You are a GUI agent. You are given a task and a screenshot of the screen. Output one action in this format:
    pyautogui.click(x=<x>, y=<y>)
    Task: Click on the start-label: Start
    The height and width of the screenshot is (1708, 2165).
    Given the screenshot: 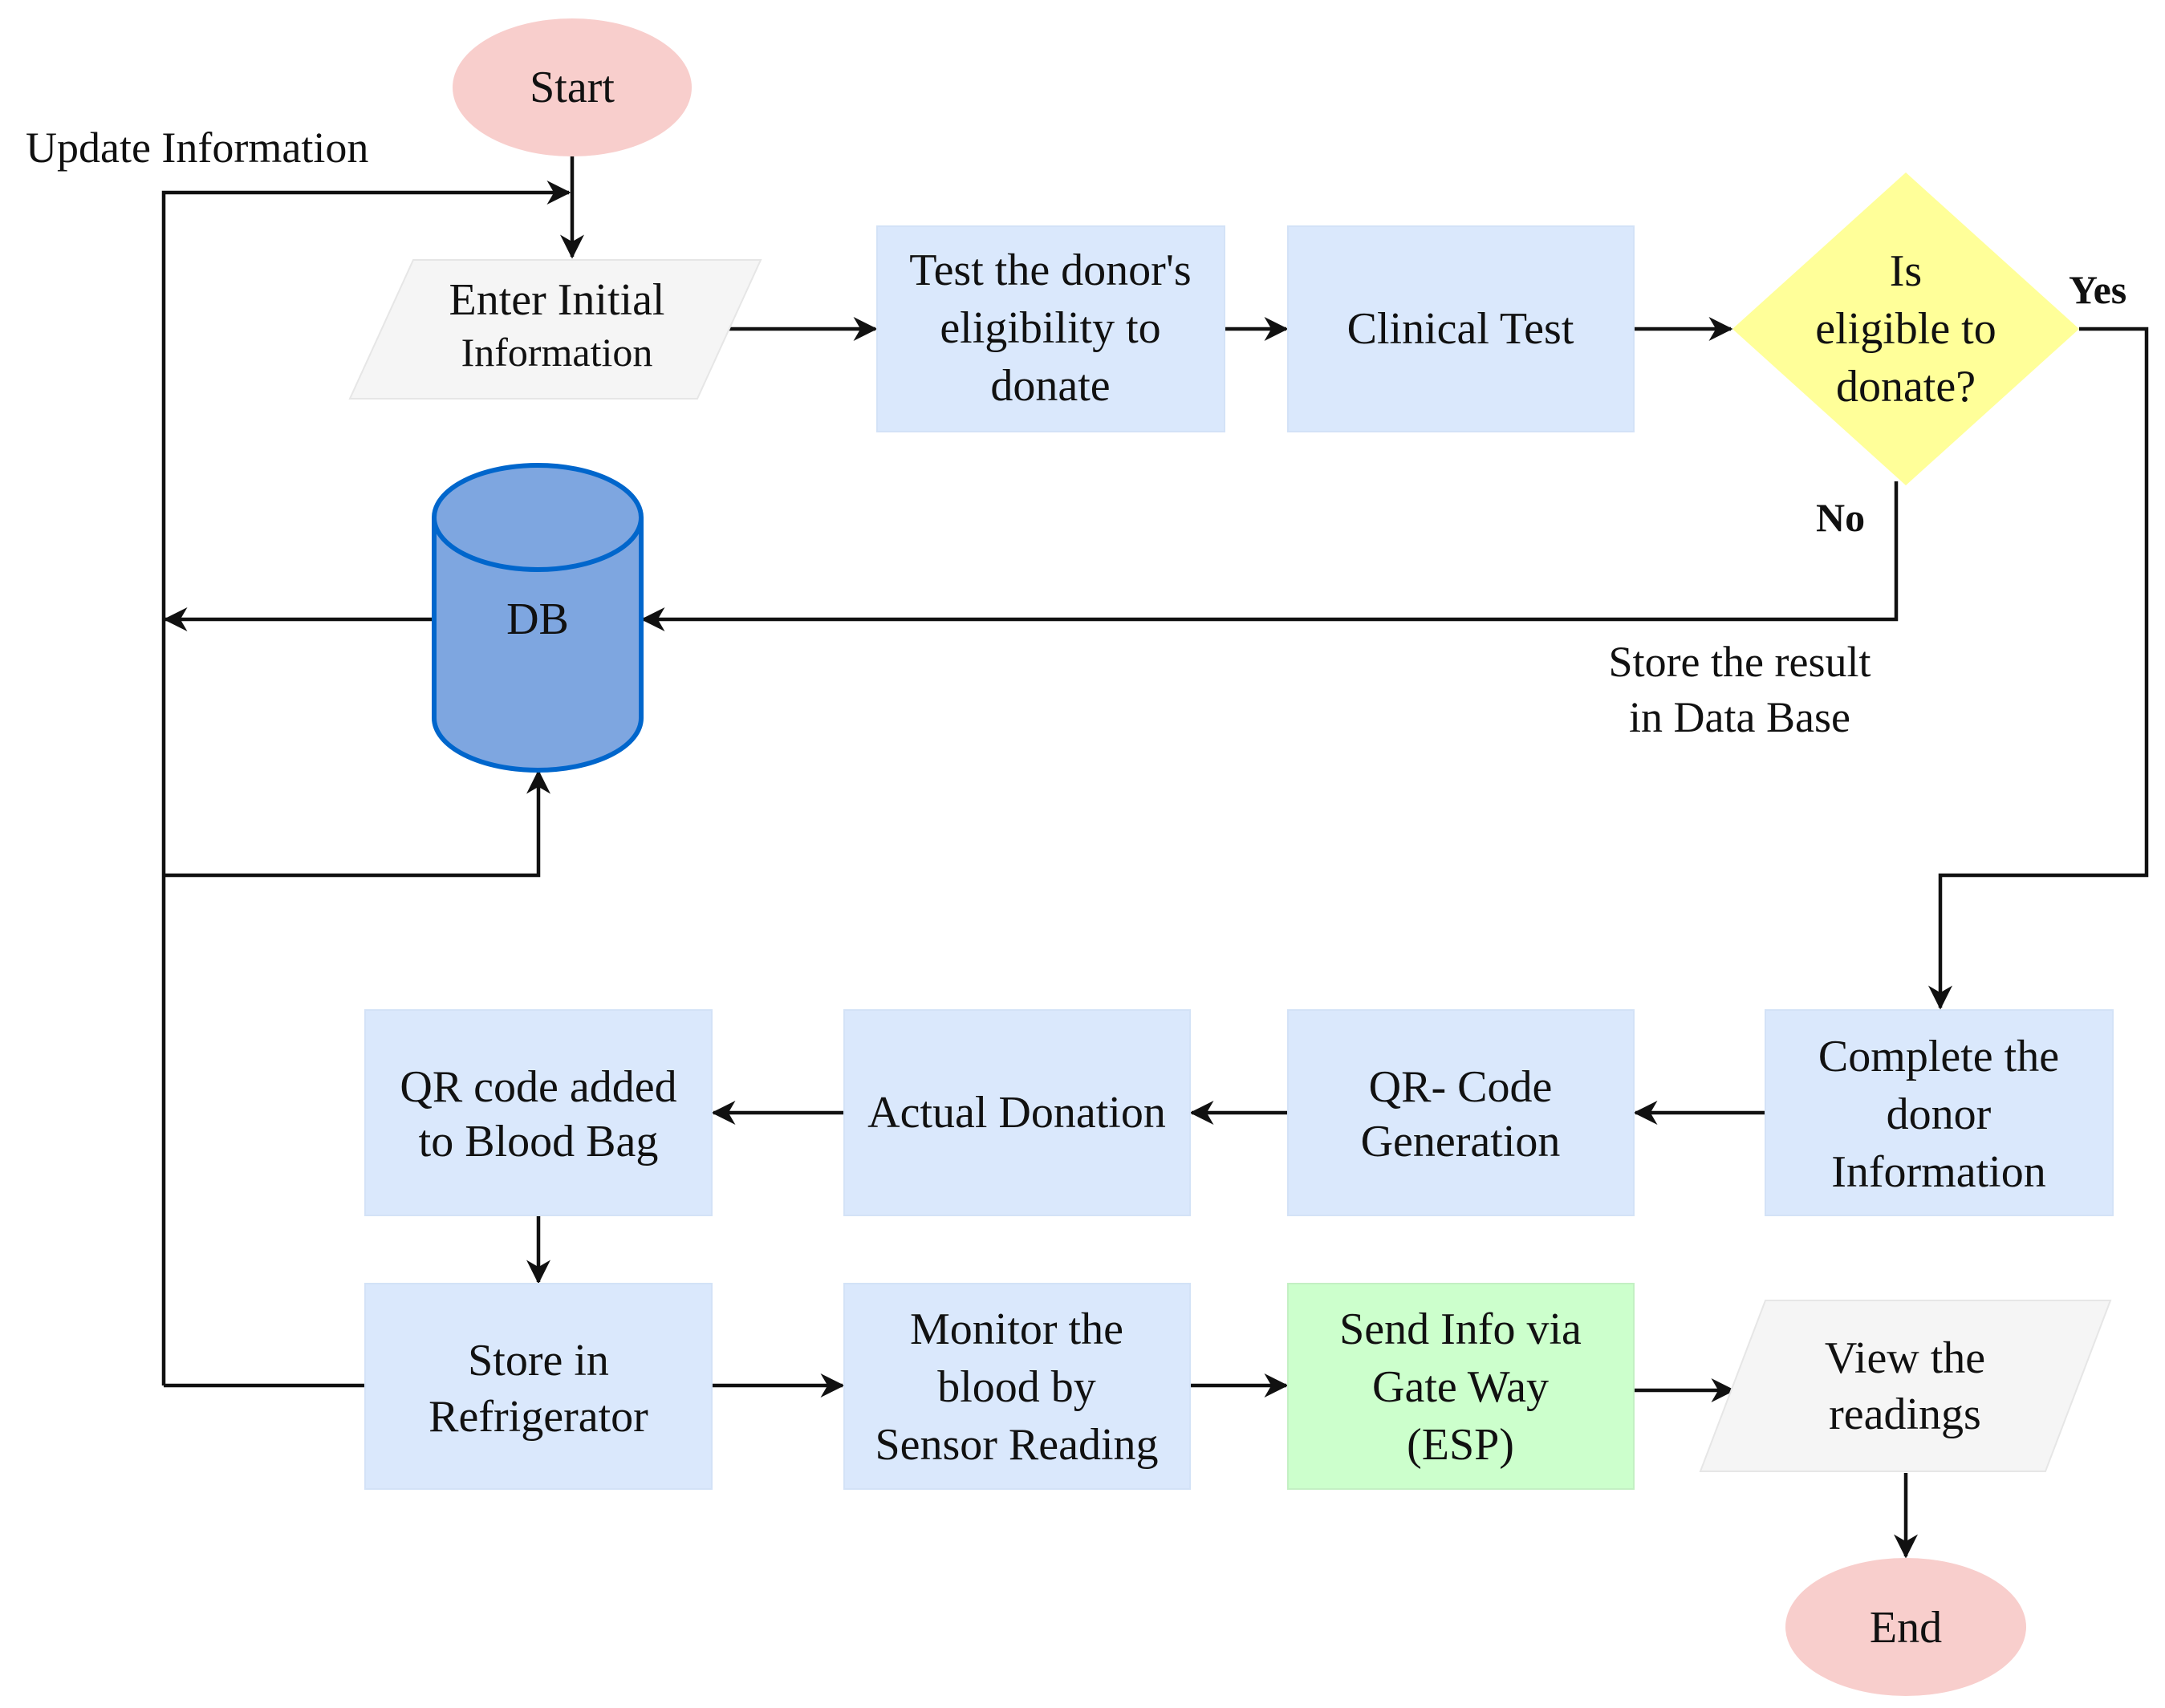 What is the action you would take?
    pyautogui.click(x=572, y=88)
    